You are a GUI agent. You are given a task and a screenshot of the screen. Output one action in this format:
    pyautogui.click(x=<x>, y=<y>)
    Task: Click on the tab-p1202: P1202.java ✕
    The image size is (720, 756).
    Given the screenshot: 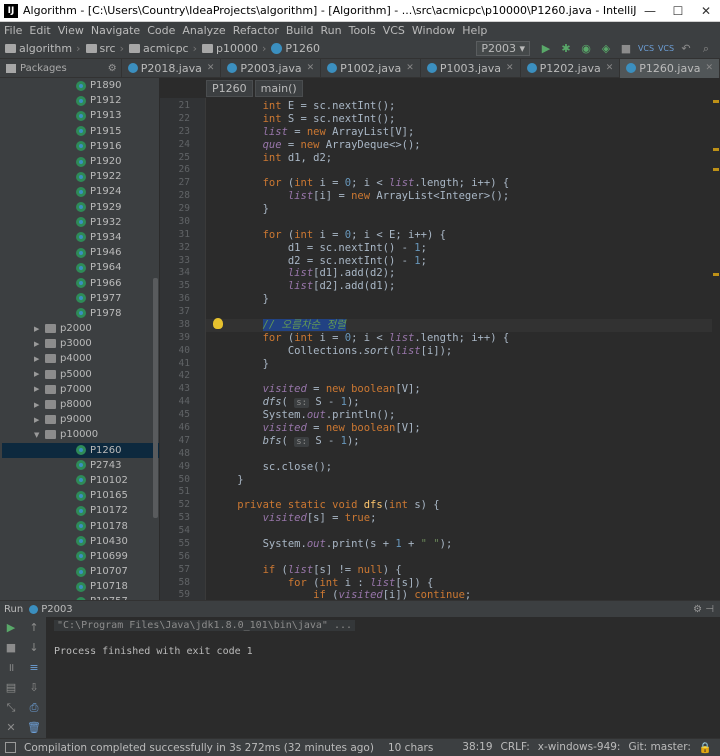 What is the action you would take?
    pyautogui.click(x=571, y=68)
    